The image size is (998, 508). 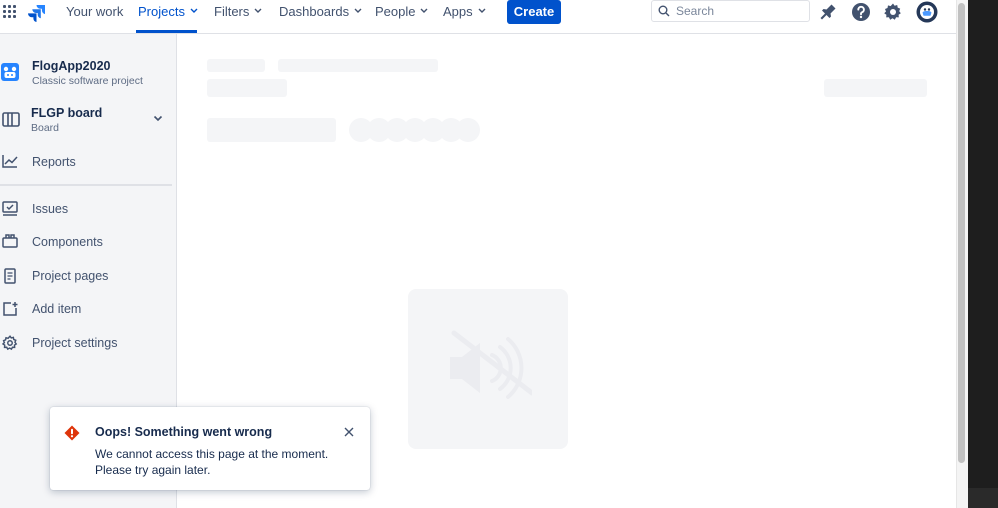 I want to click on board-subtitle: Board, so click(x=45, y=128).